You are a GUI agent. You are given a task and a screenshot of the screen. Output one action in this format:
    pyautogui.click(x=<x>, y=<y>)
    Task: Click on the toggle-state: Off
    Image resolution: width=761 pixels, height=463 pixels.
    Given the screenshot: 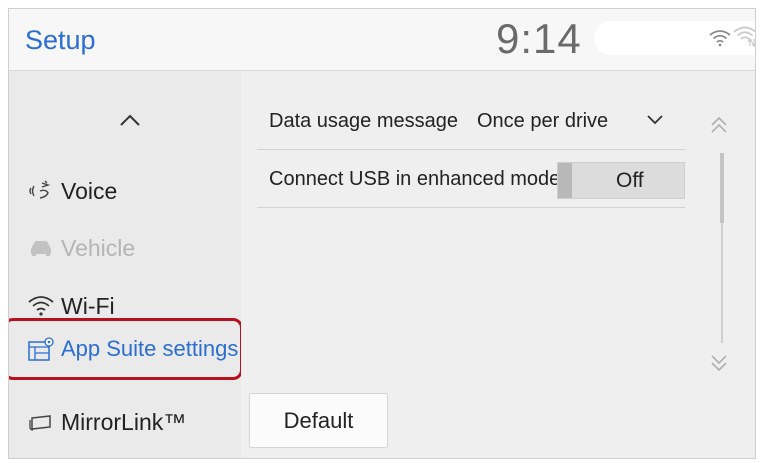 What is the action you would take?
    pyautogui.click(x=630, y=180)
    